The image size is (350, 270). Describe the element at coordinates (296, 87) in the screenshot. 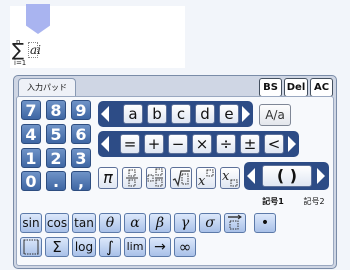

I see `delete-button: Del` at that location.